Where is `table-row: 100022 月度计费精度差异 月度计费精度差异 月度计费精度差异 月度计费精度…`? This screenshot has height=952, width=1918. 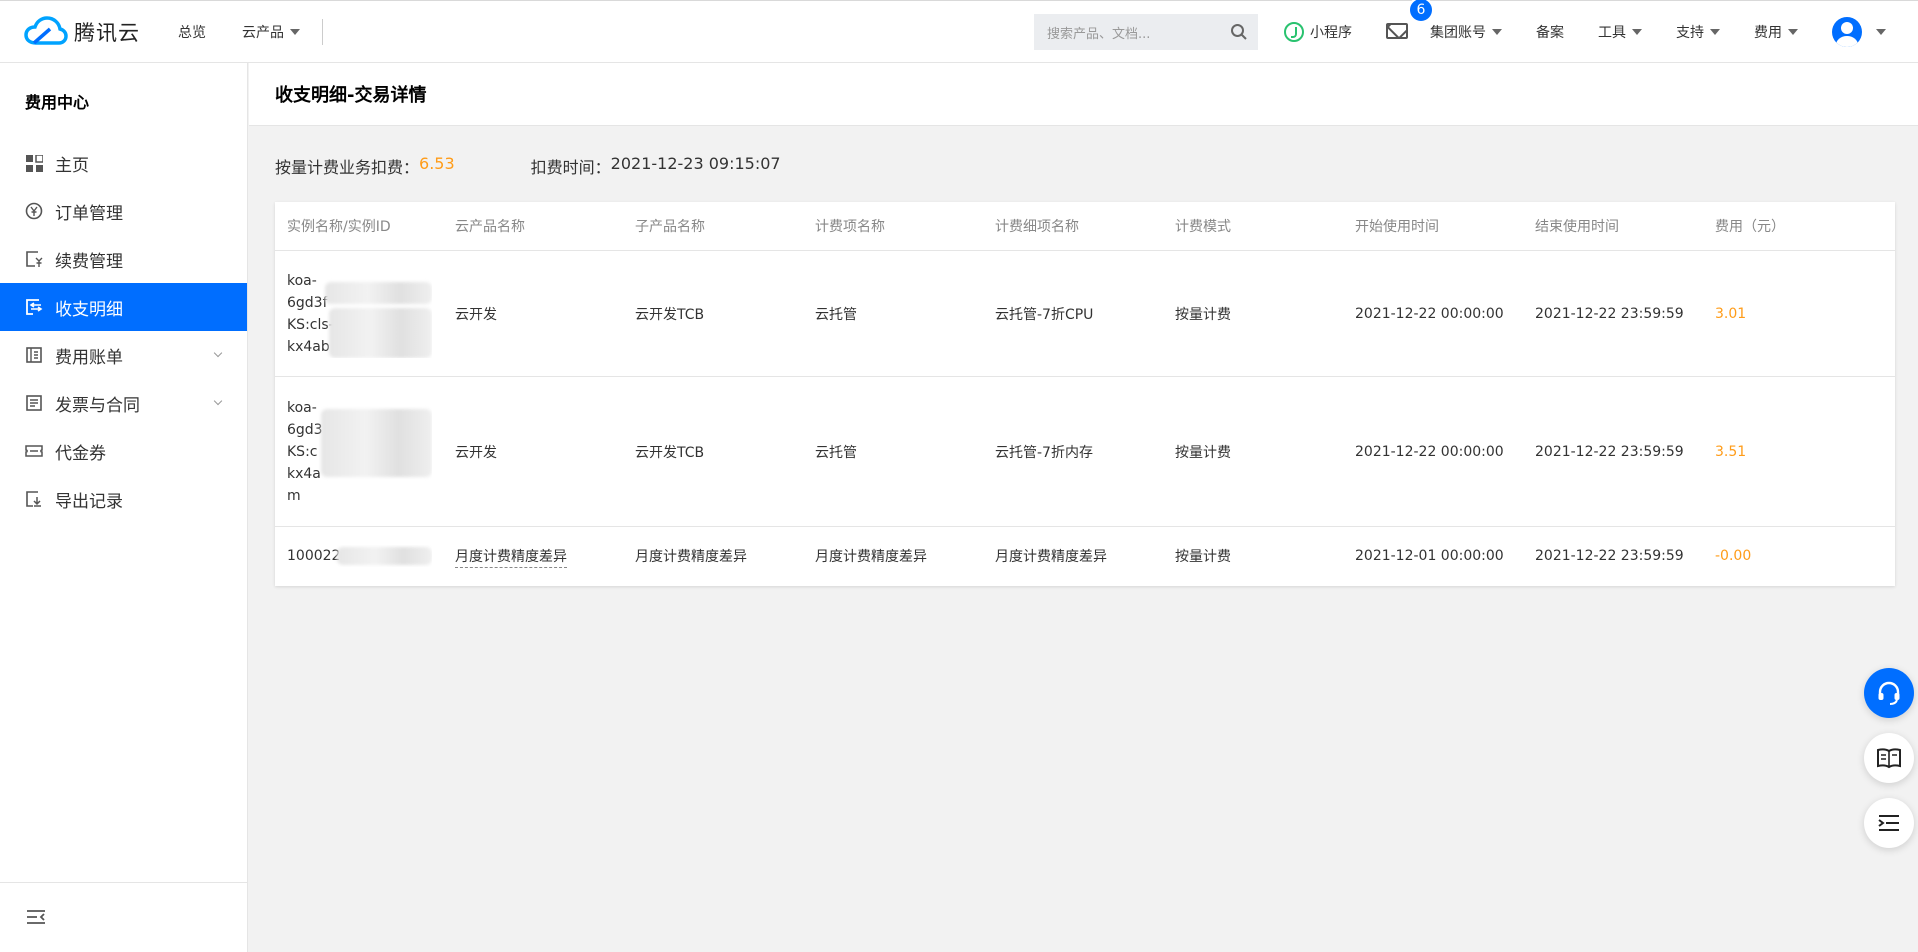
table-row: 100022 月度计费精度差异 月度计费精度差异 月度计费精度差异 月度计费精度… is located at coordinates (1085, 555).